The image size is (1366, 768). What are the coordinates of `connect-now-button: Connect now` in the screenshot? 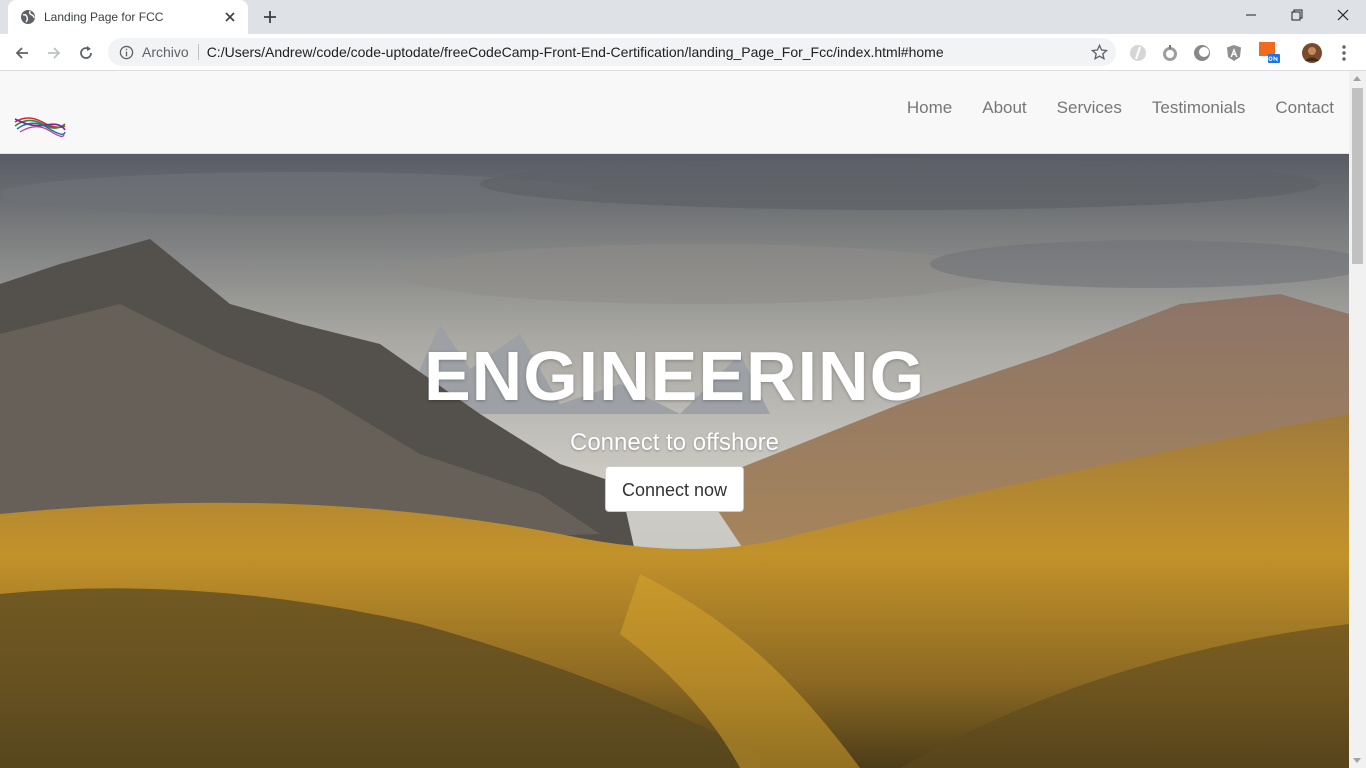 It's located at (674, 489).